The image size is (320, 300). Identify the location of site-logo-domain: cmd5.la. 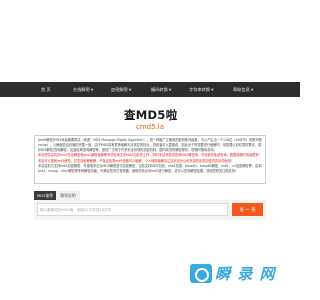
(150, 127).